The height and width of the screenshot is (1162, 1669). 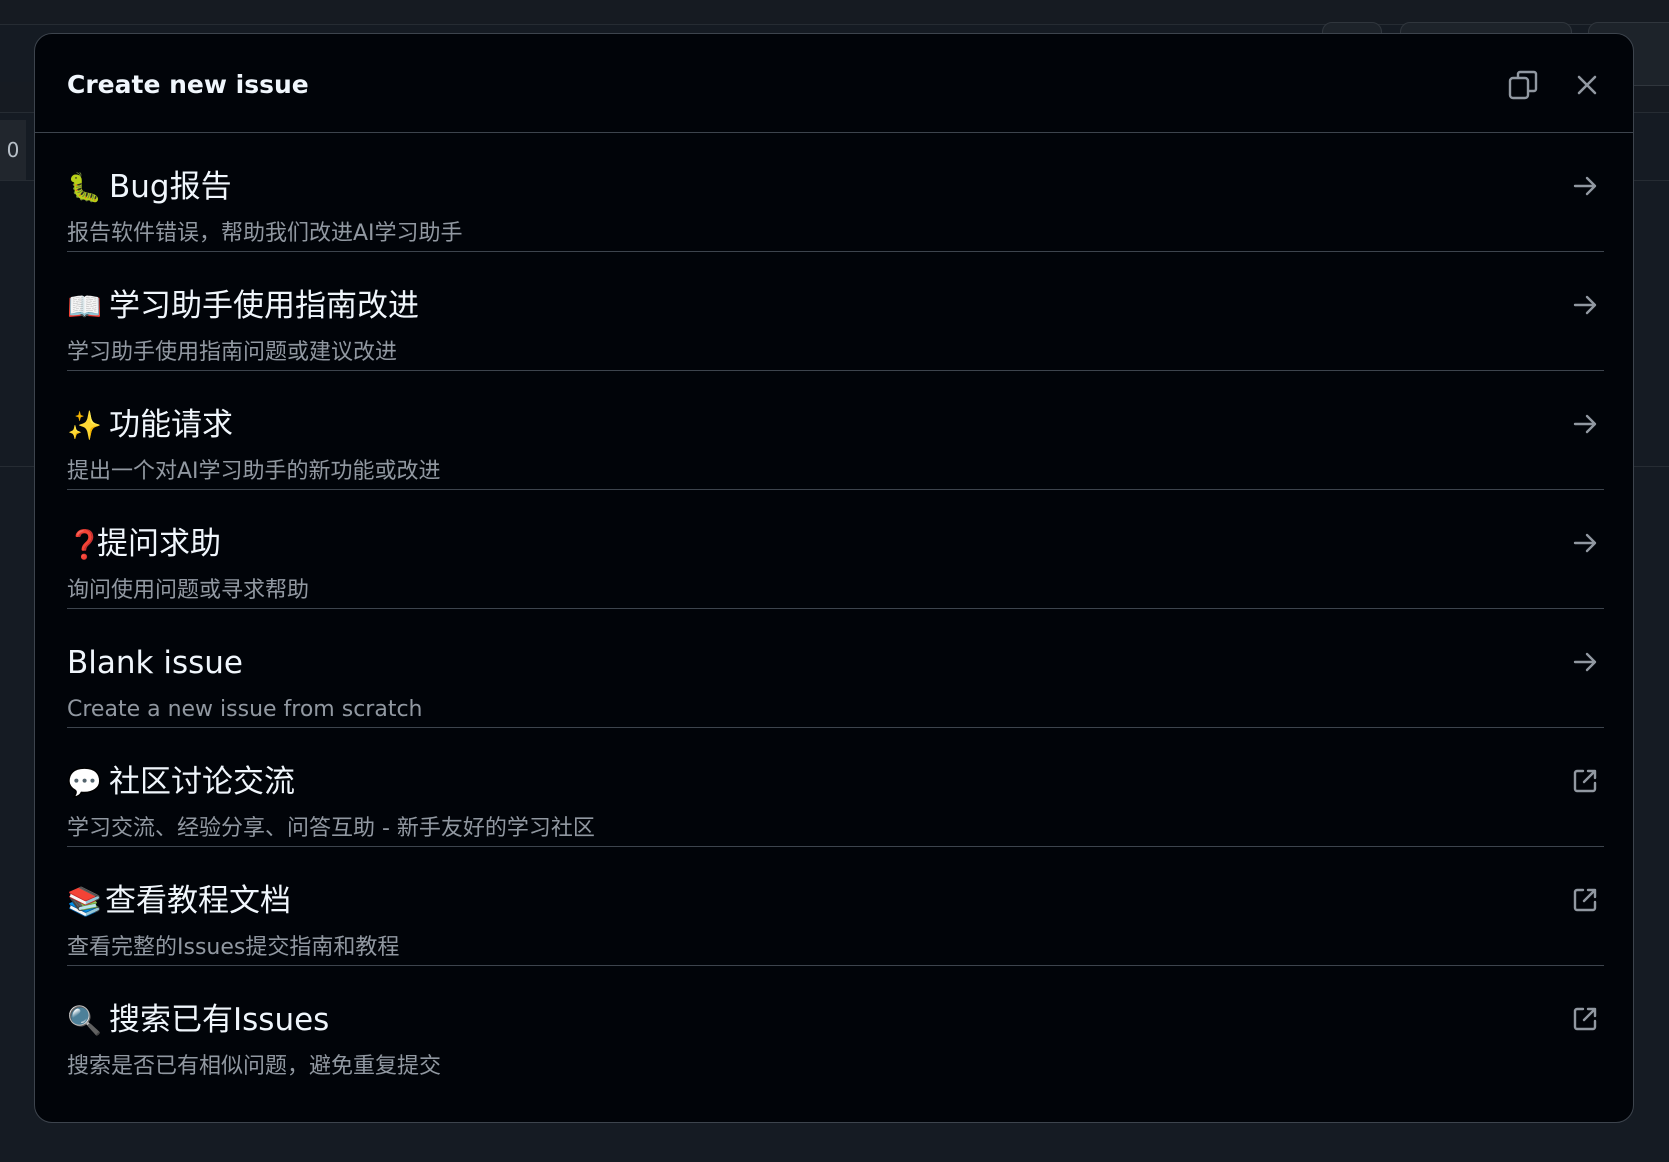 I want to click on close-button, so click(x=1587, y=86).